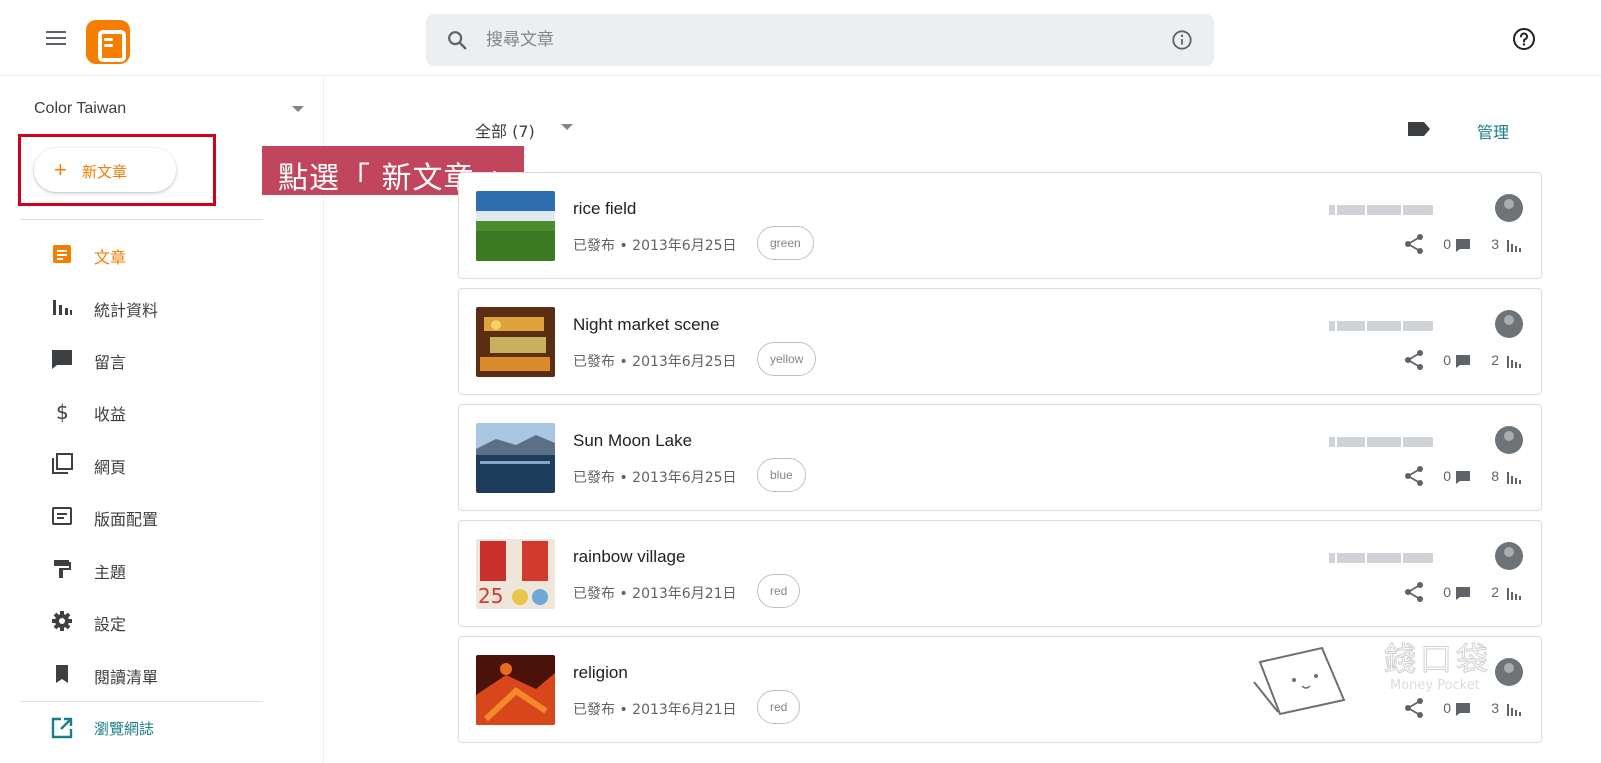 This screenshot has width=1601, height=763. I want to click on posts-icon, so click(62, 254).